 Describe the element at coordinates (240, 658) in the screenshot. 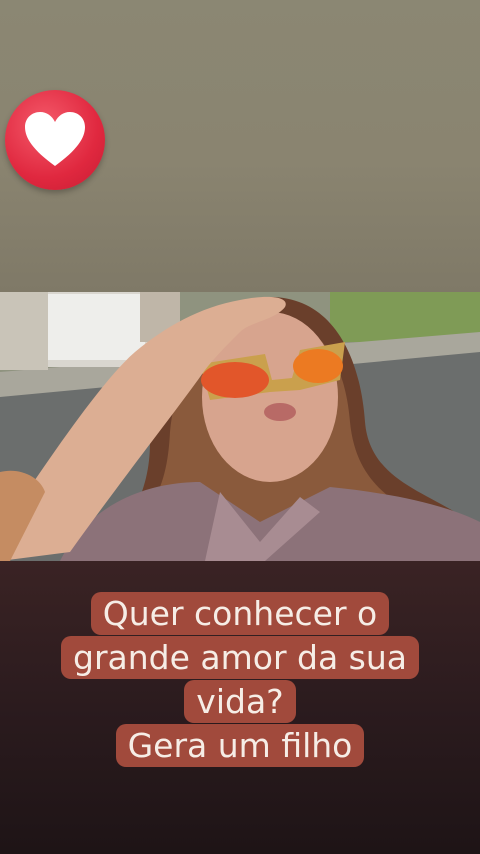

I see `caption-line: grande amor da sua` at that location.